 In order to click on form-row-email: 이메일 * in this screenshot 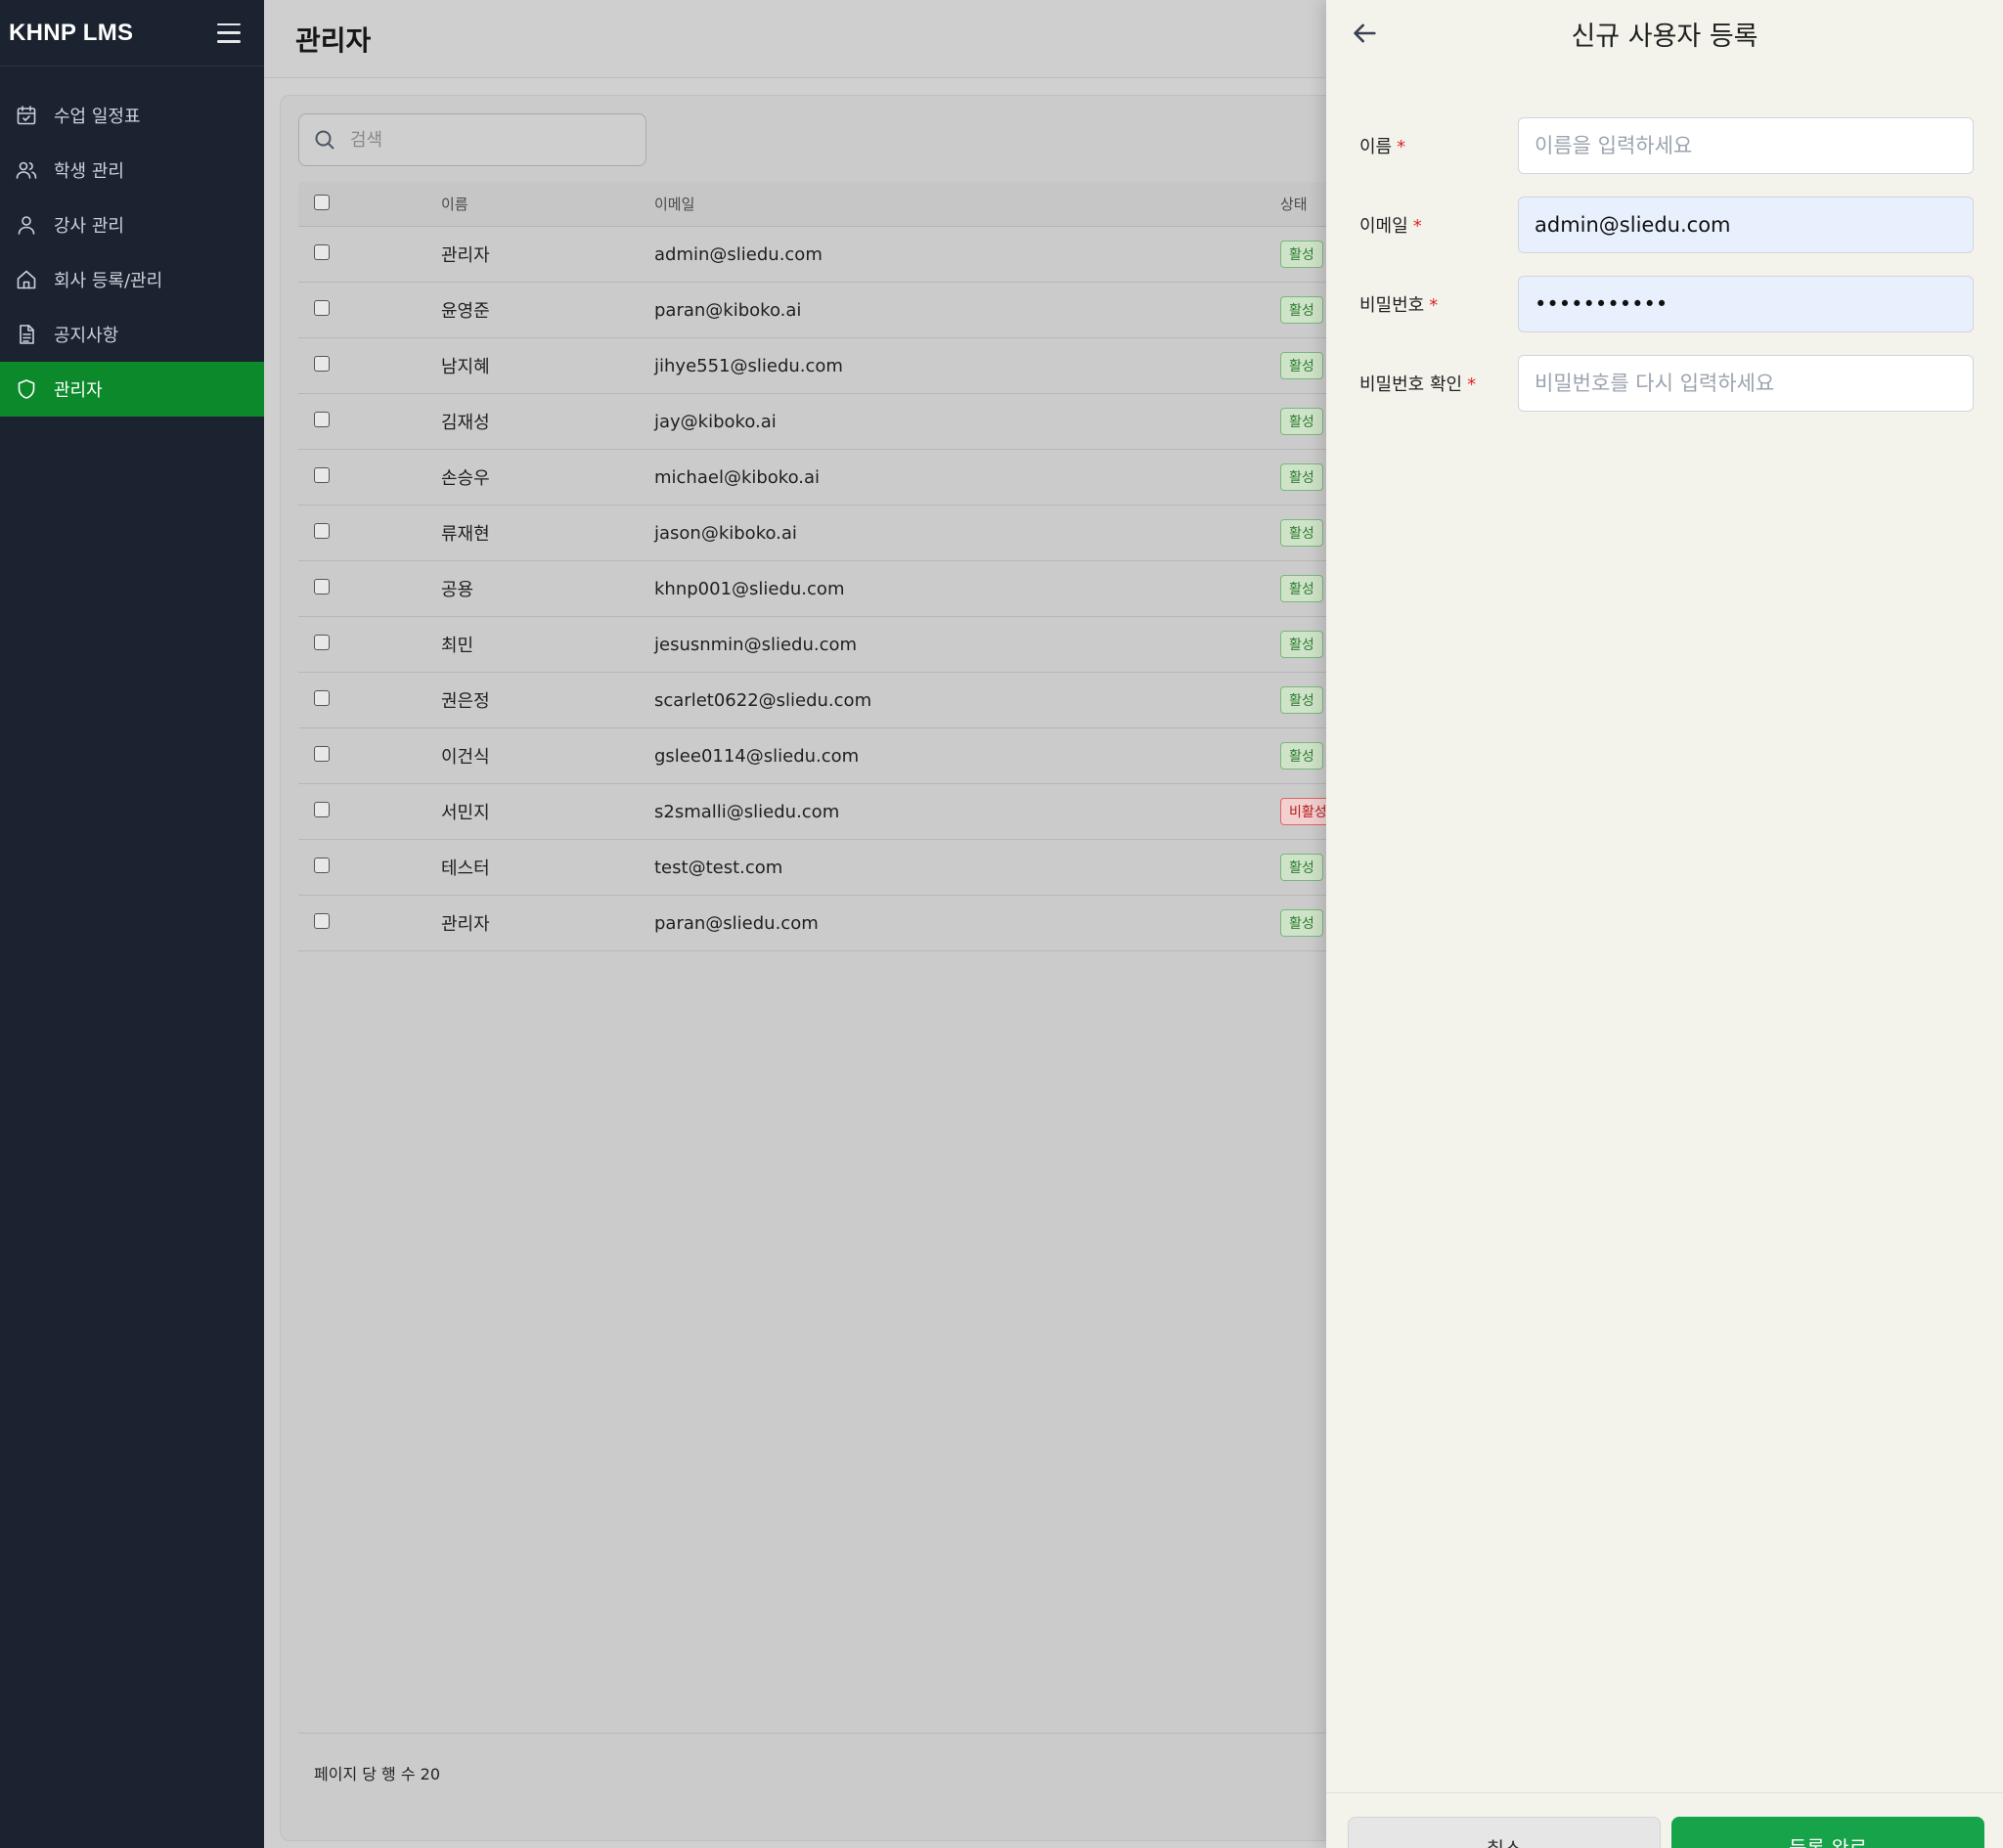, I will do `click(1668, 224)`.